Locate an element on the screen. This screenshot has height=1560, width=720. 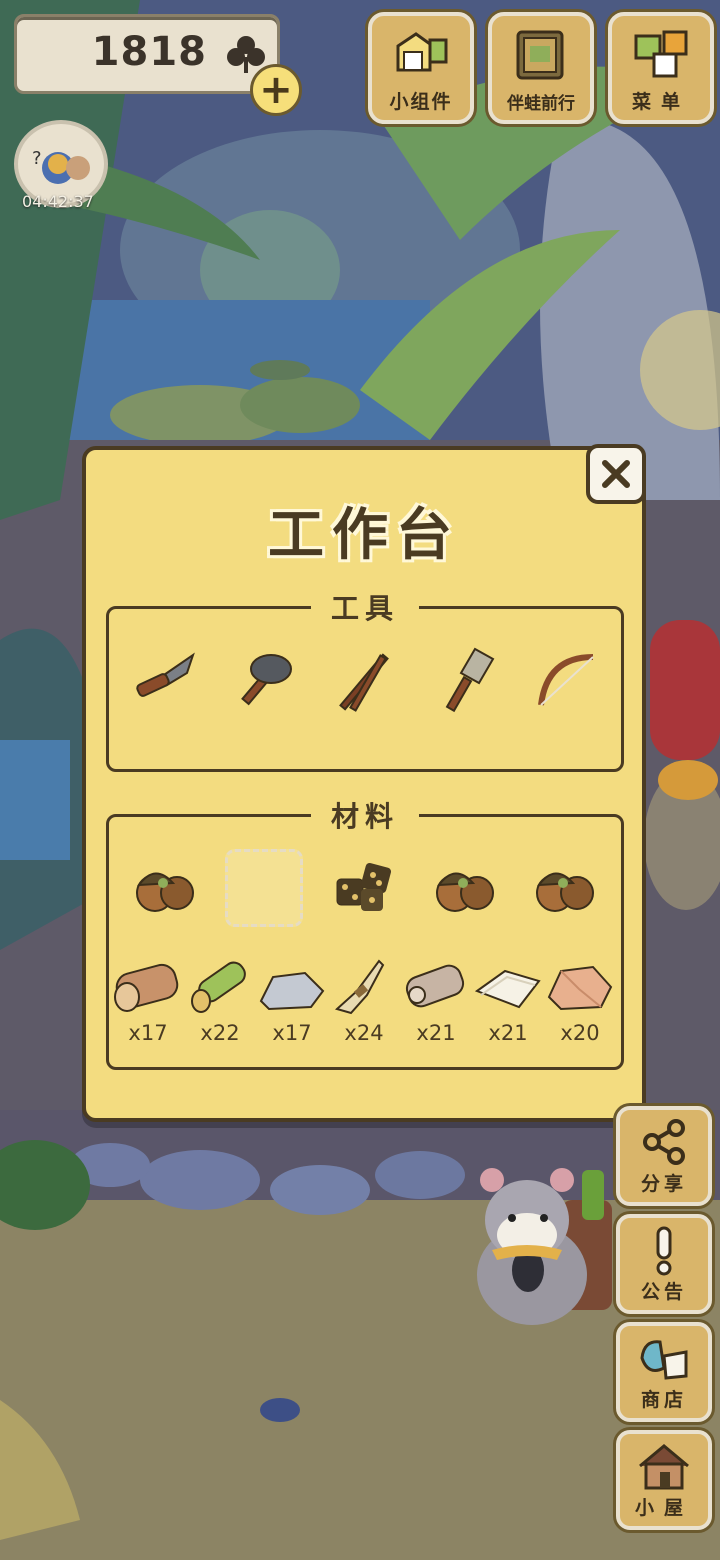
bamboo-icon is located at coordinates (218, 987).